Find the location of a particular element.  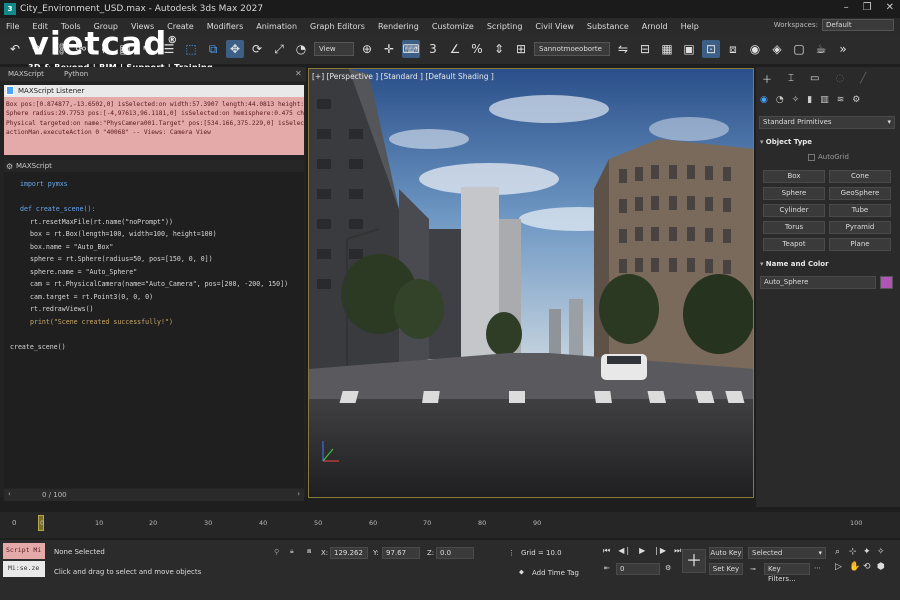

add-time-tag: Add Time Tag is located at coordinates (555, 573).